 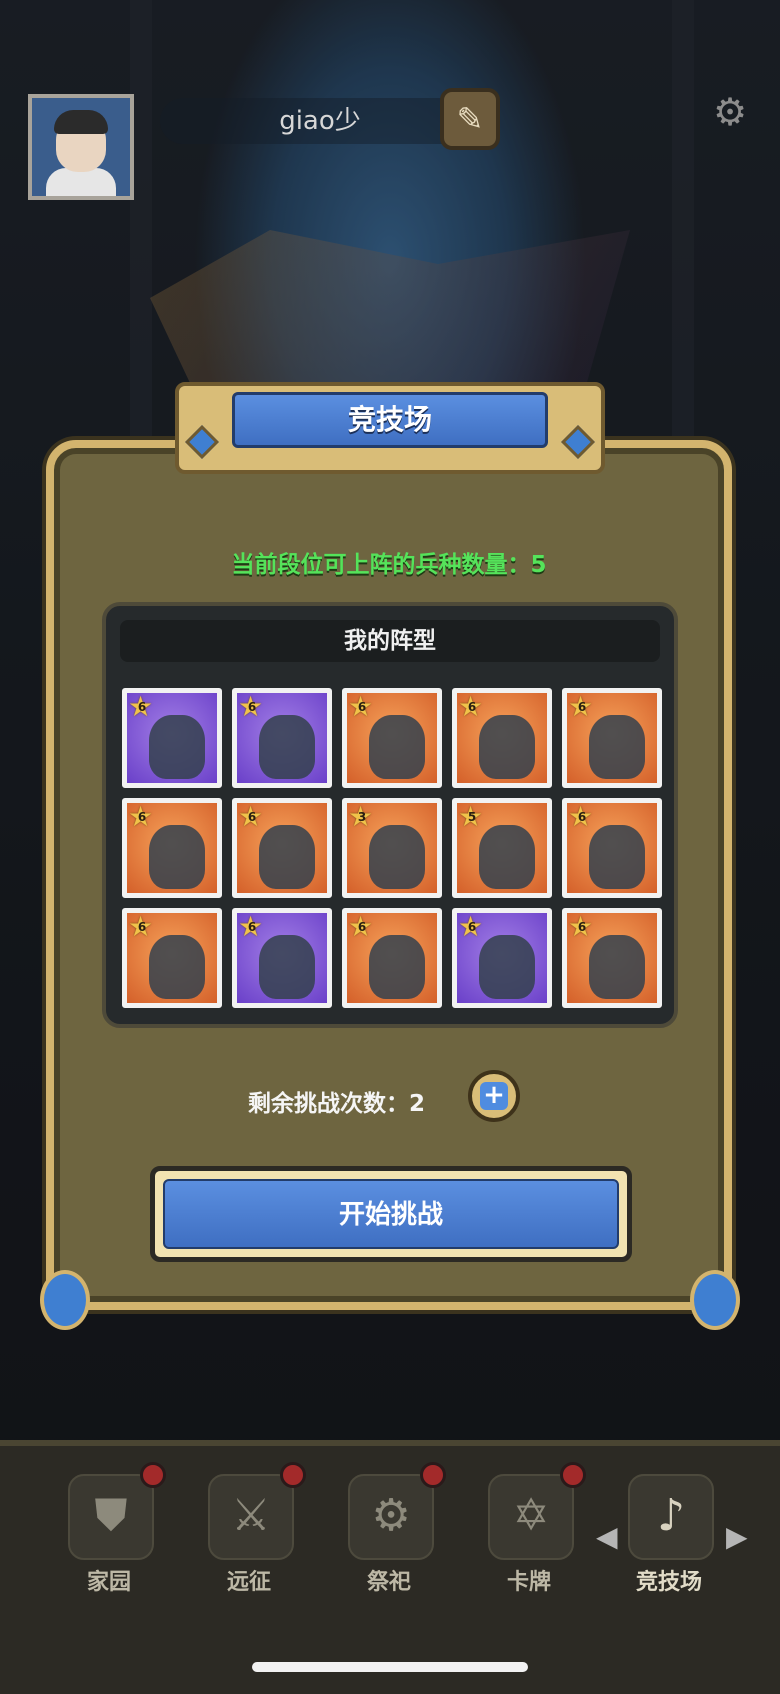 I want to click on nav-label: 祭祀, so click(x=388, y=1582).